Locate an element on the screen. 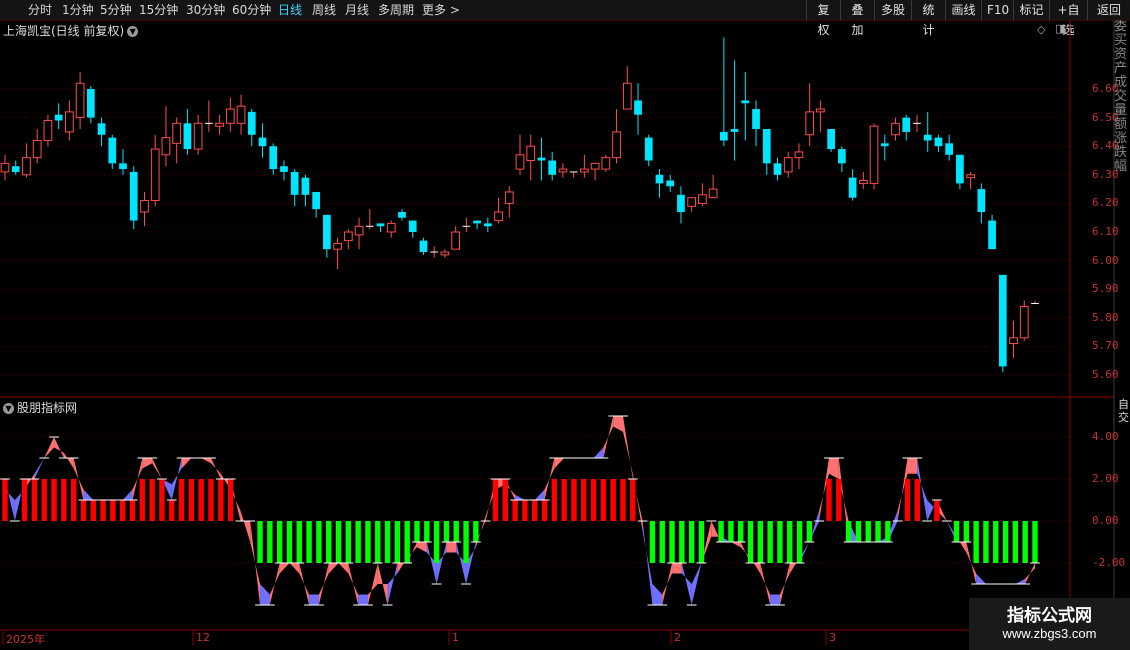 The width and height of the screenshot is (1130, 650). indicator-y-tick: 2.00 is located at coordinates (1105, 478).